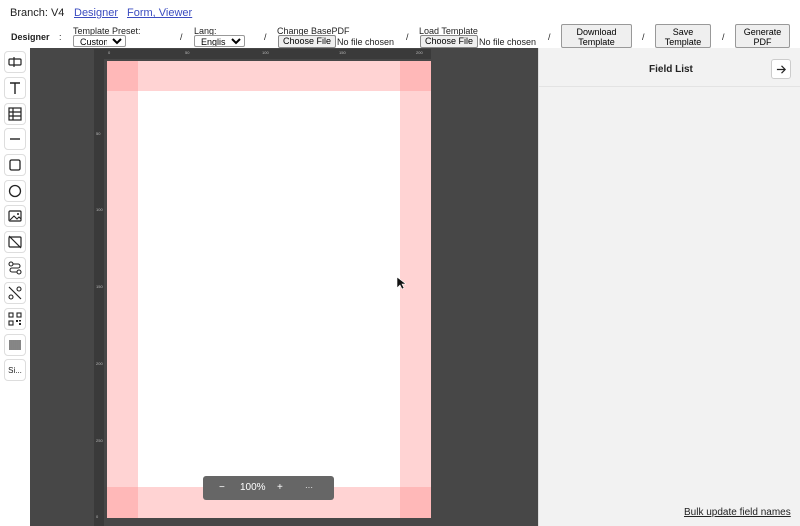 The height and width of the screenshot is (526, 800). What do you see at coordinates (159, 13) in the screenshot?
I see `form-viewer-link: Form, Viewer` at bounding box center [159, 13].